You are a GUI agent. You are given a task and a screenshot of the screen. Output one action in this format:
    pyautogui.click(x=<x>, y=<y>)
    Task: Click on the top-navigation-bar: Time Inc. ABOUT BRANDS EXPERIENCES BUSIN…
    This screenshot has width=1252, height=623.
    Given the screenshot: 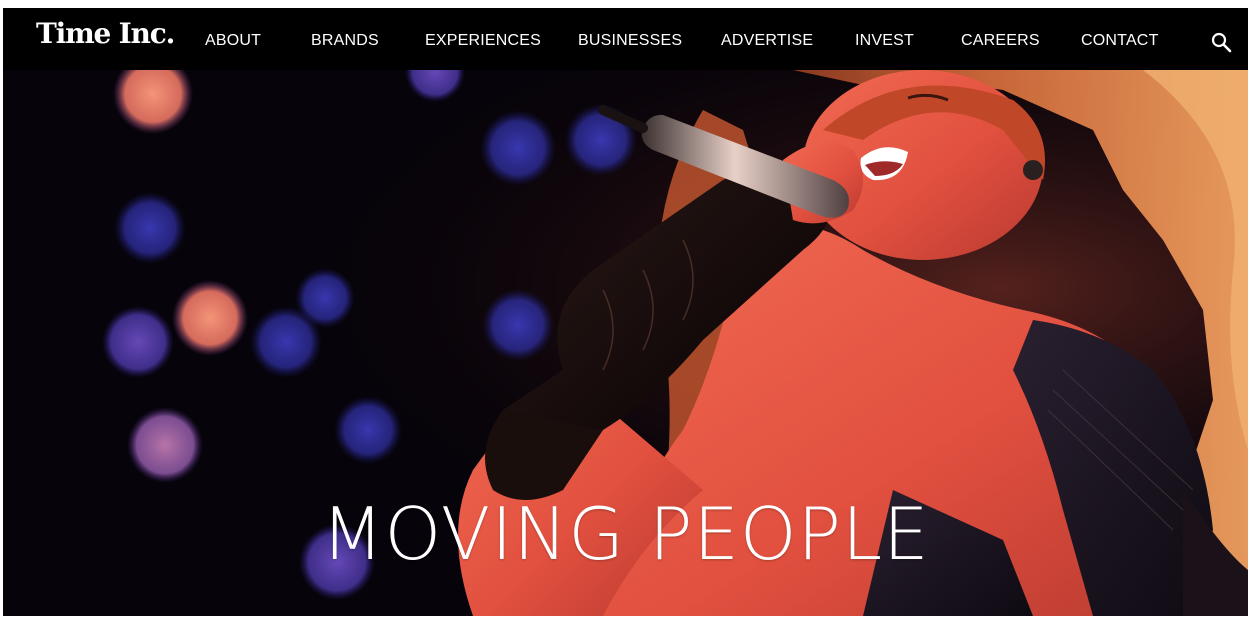 What is the action you would take?
    pyautogui.click(x=625, y=39)
    